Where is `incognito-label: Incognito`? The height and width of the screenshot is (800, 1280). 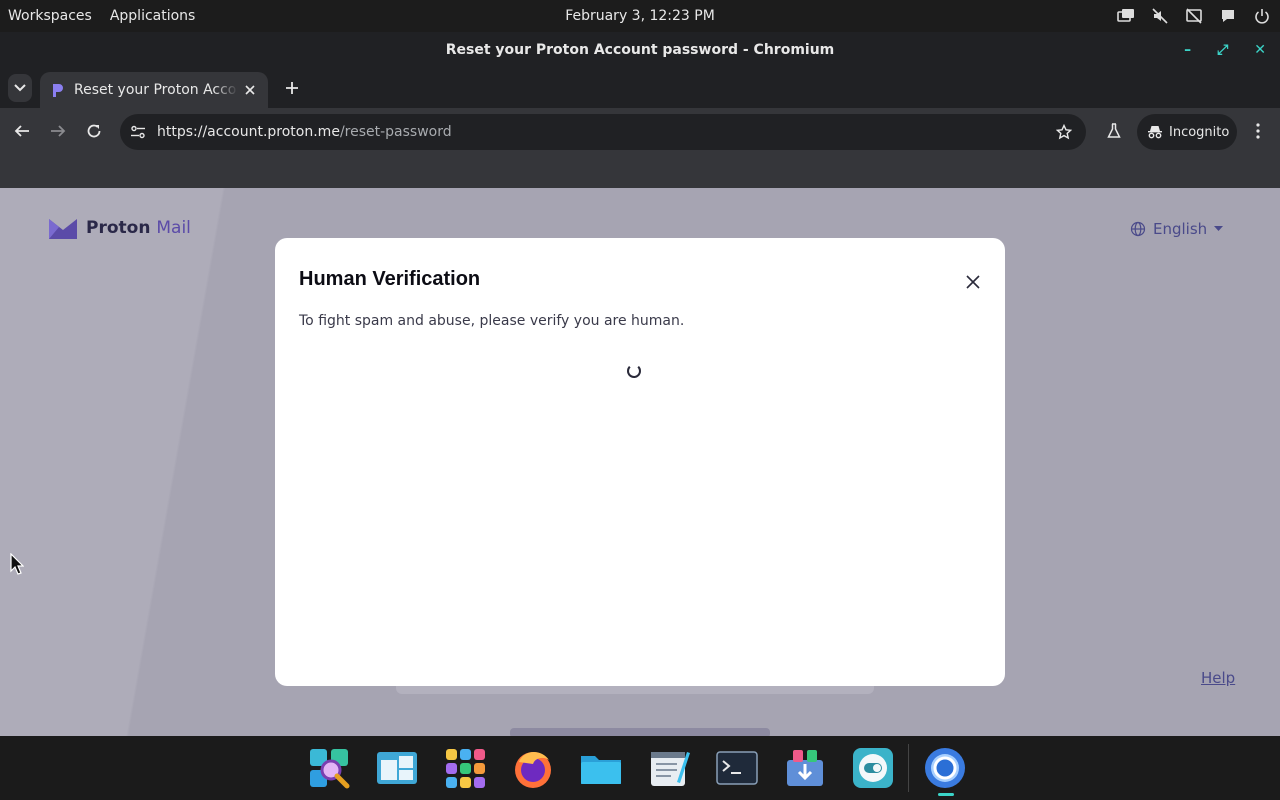
incognito-label: Incognito is located at coordinates (1199, 132).